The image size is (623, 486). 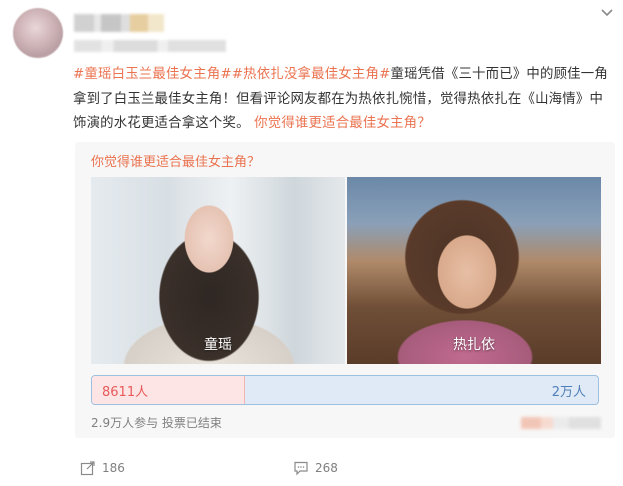 I want to click on username-blurred, so click(x=119, y=23).